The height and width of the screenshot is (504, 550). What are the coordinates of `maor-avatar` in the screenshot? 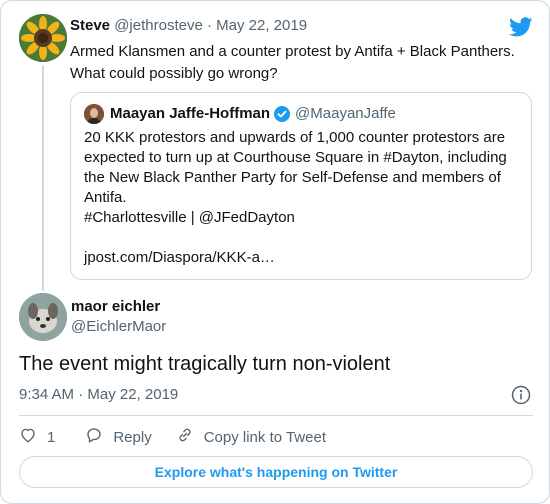 It's located at (43, 317).